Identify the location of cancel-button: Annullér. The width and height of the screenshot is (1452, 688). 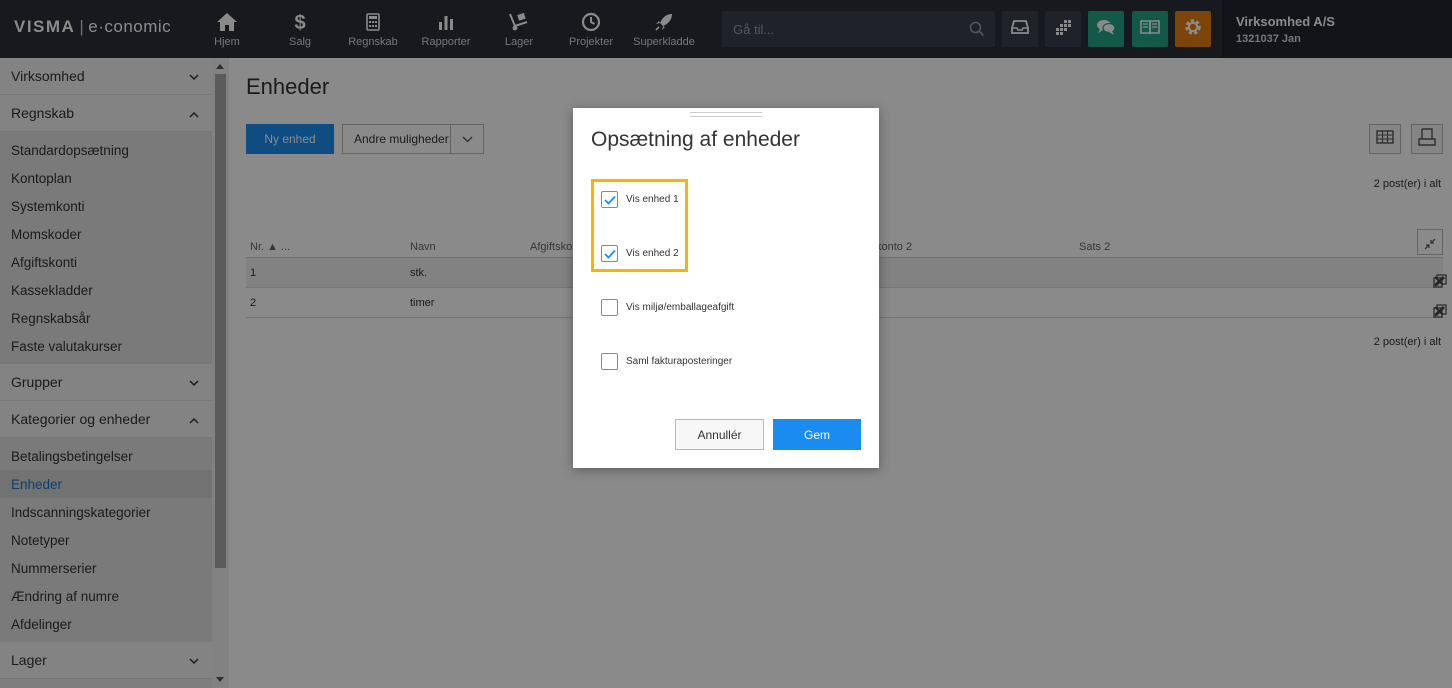
(719, 434).